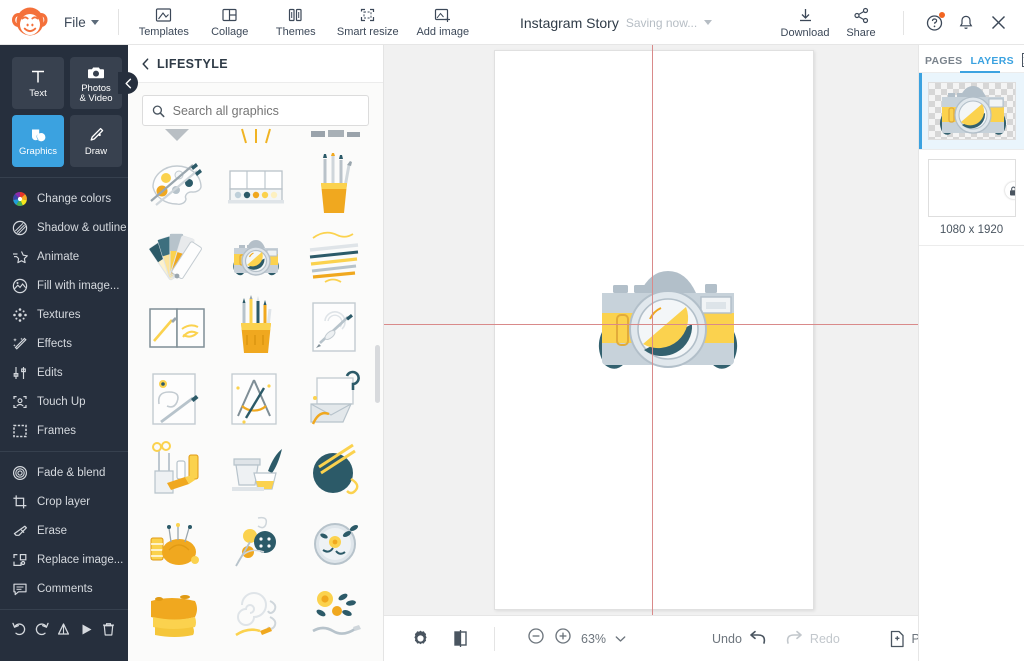 The width and height of the screenshot is (1024, 661). I want to click on undo-arrow-icon, so click(758, 639).